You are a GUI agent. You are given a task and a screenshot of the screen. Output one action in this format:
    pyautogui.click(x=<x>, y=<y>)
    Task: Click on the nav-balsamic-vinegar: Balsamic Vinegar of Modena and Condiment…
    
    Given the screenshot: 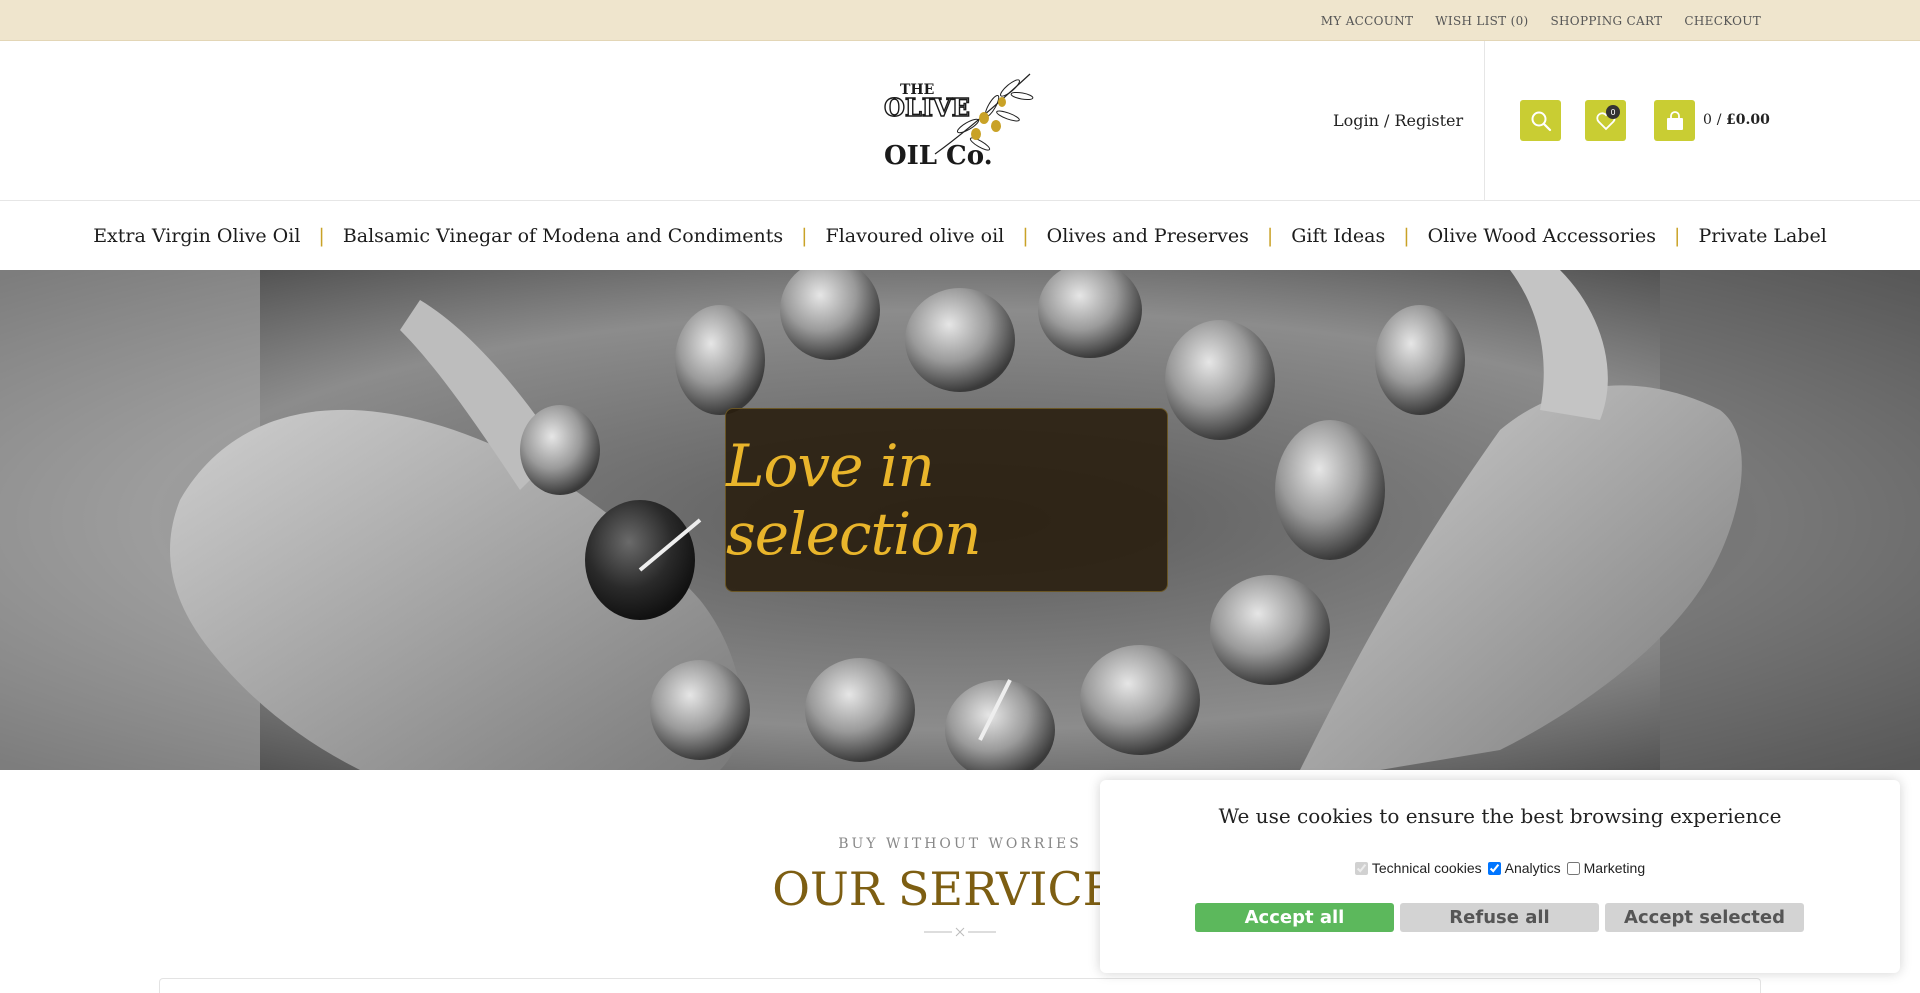 What is the action you would take?
    pyautogui.click(x=563, y=236)
    